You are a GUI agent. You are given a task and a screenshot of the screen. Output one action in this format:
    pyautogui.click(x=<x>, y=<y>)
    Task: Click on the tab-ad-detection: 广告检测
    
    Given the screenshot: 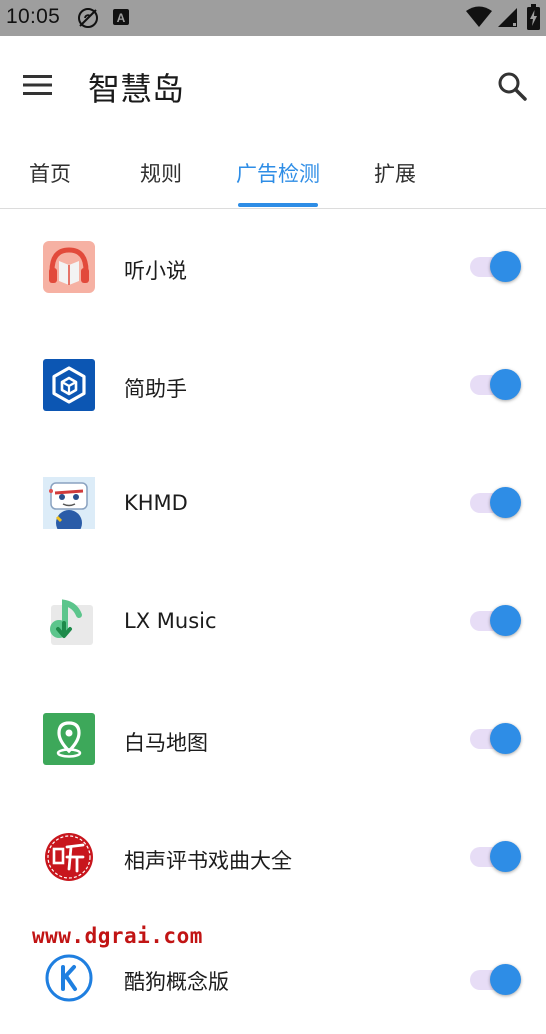 What is the action you would take?
    pyautogui.click(x=278, y=173)
    